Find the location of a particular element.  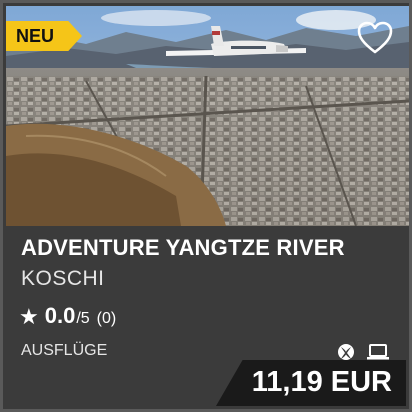

heart-icon is located at coordinates (375, 38).